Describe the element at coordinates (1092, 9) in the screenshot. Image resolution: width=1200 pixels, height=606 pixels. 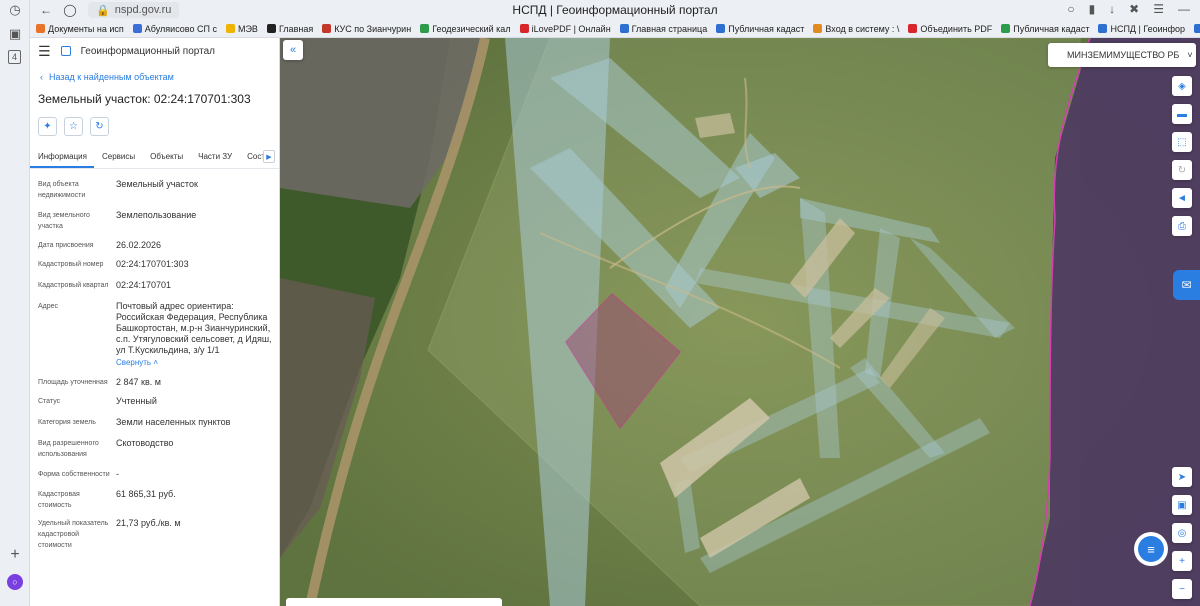
I see `bookmark-icon: ▮` at that location.